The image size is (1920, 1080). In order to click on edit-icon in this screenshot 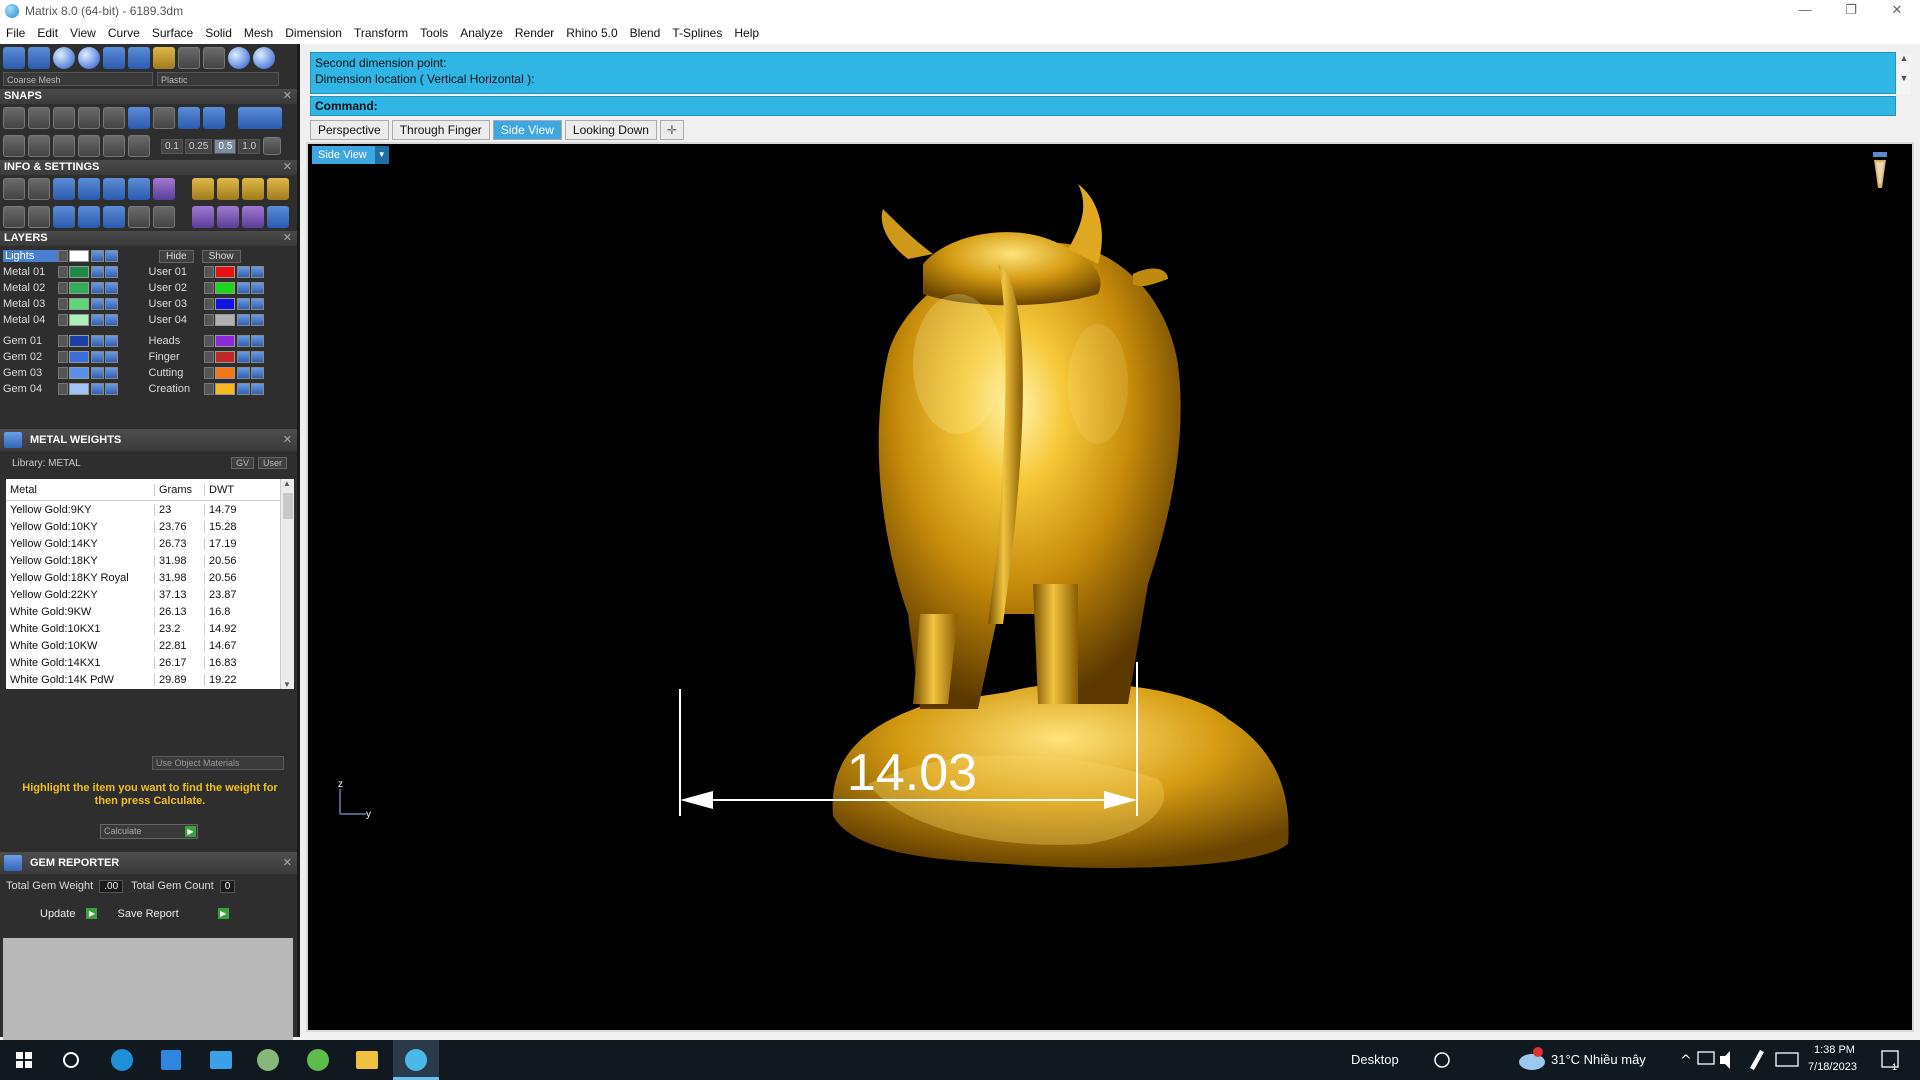, I will do `click(139, 189)`.